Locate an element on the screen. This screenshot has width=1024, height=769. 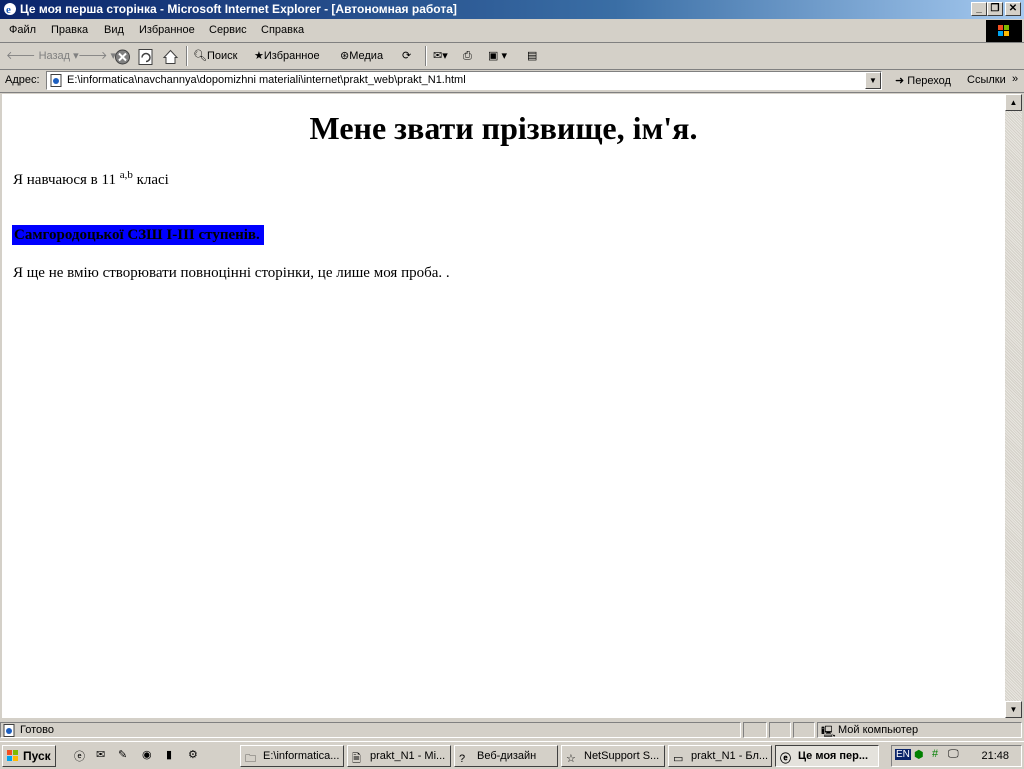
ie-quicklaunch-icon: ⓔ is located at coordinates (82, 756).